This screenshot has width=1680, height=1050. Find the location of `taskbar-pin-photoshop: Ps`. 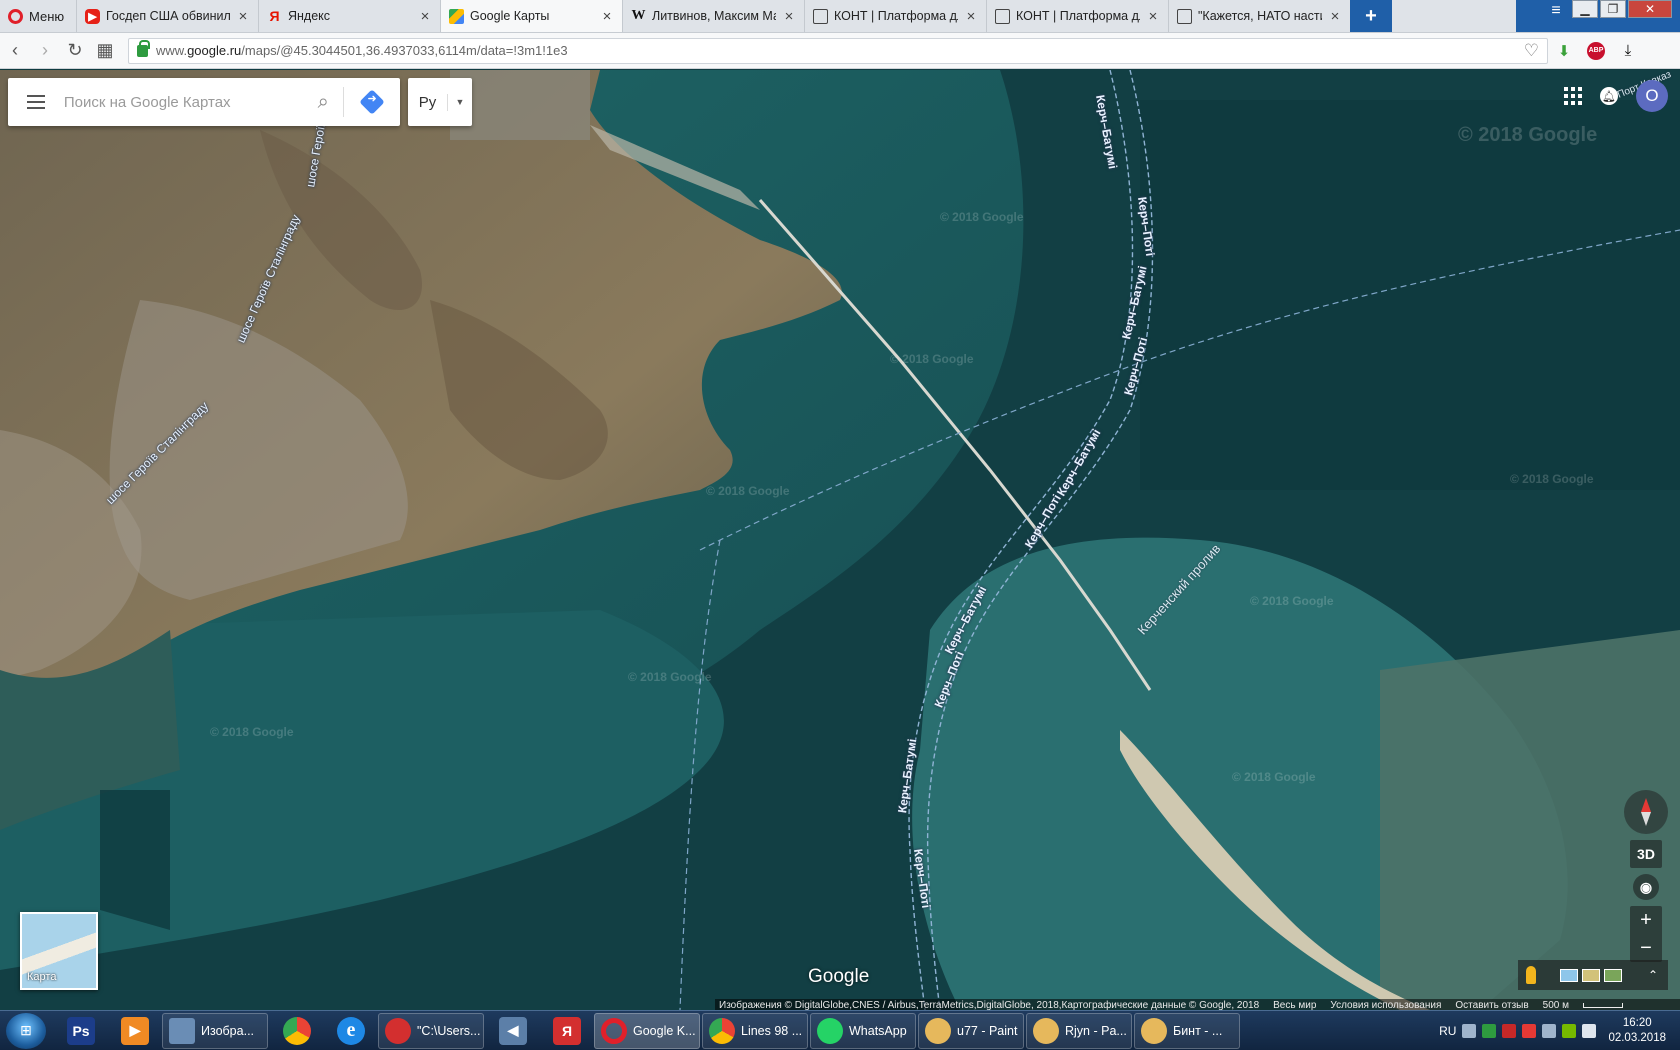

taskbar-pin-photoshop: Ps is located at coordinates (81, 1031).